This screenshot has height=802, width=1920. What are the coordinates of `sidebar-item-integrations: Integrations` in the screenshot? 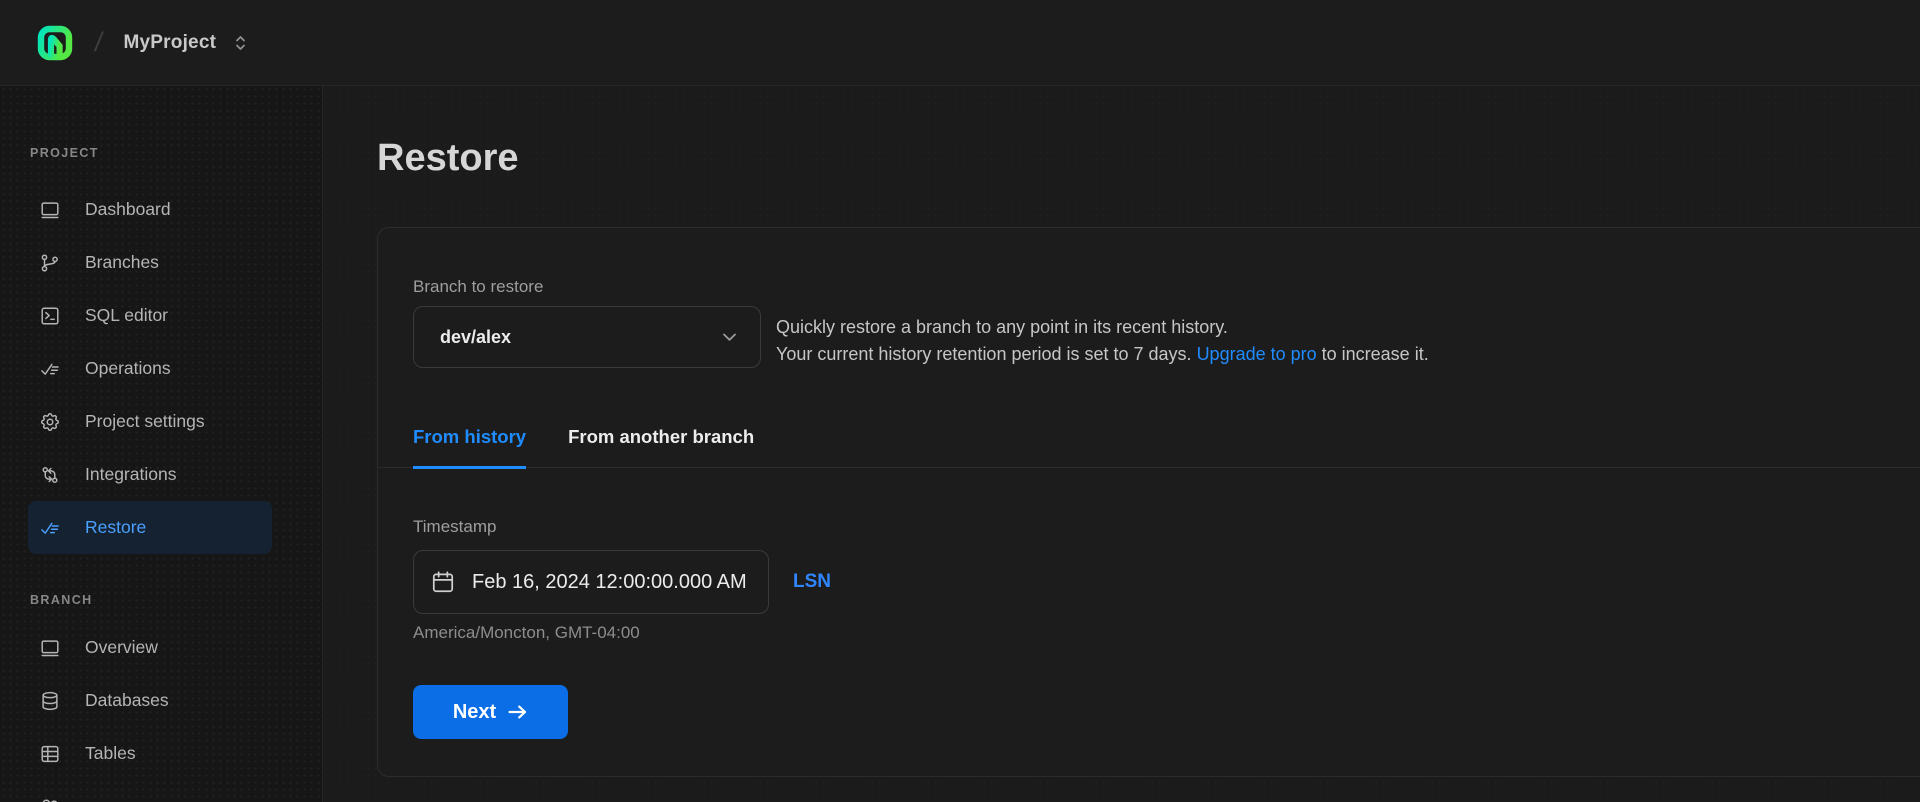 It's located at (150, 474).